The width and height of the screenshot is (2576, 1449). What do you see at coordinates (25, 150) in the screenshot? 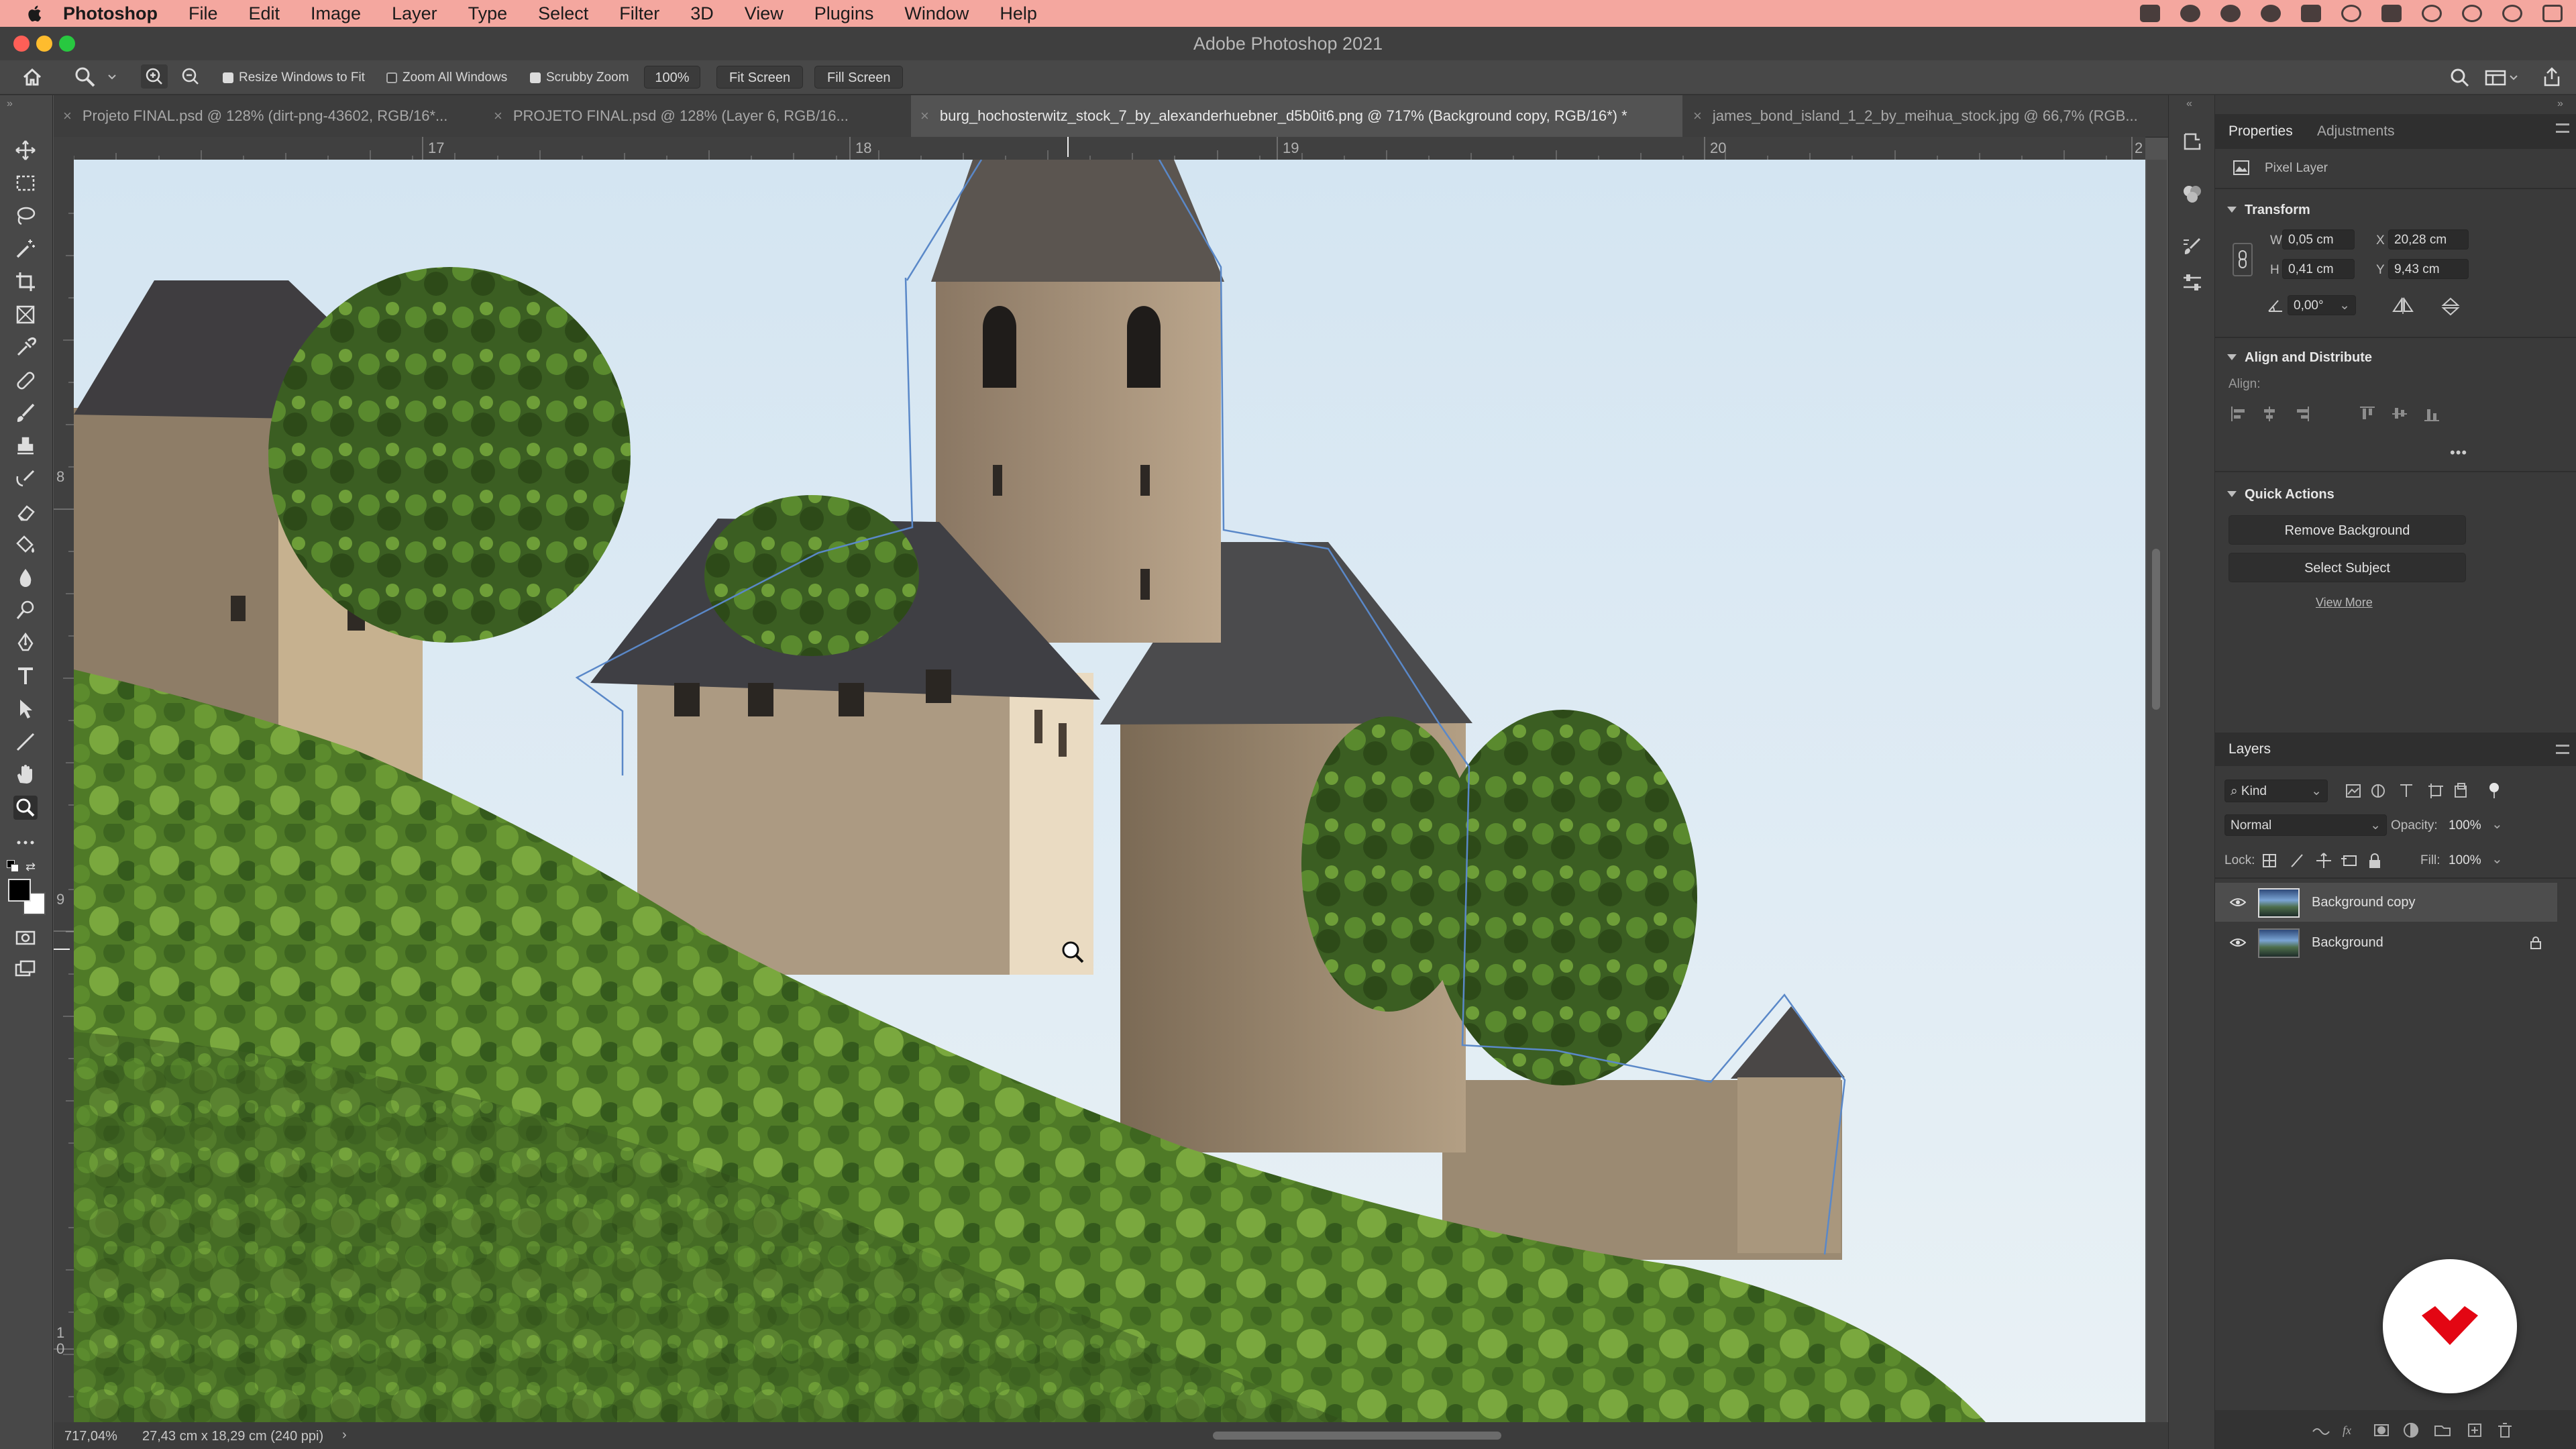
I see `move-tool` at bounding box center [25, 150].